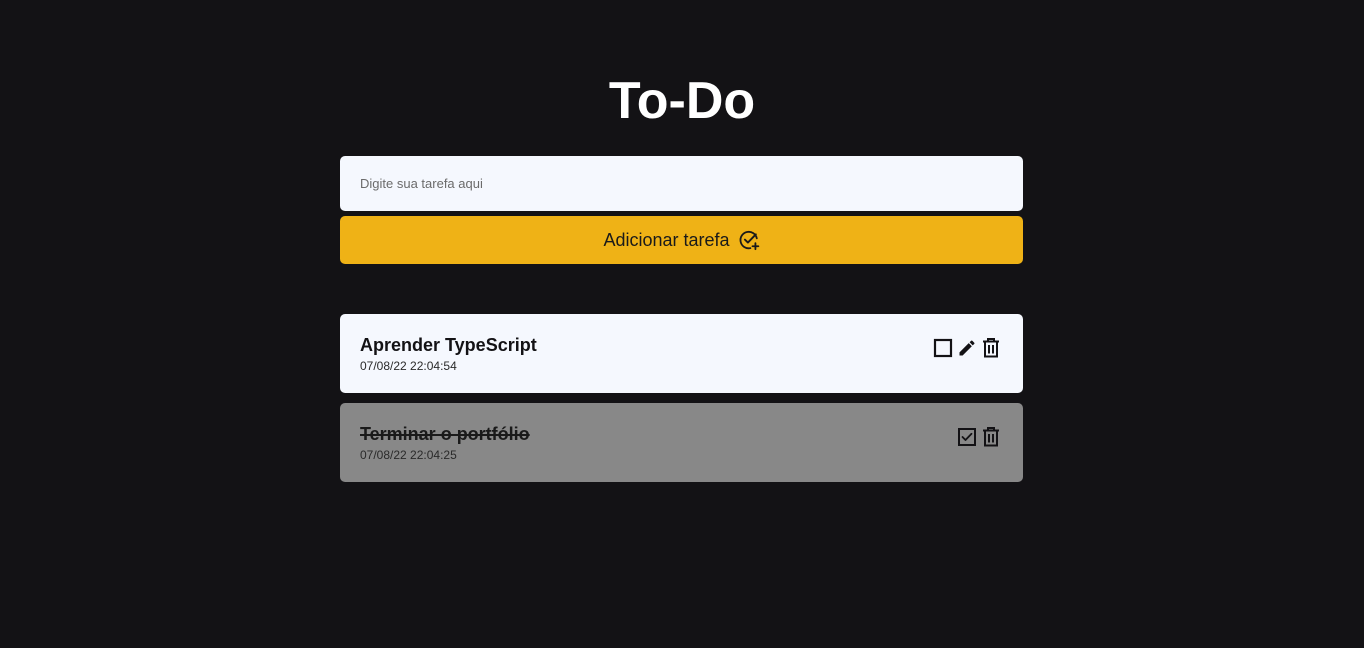  I want to click on task-title: Terminar o portfólio, so click(445, 434).